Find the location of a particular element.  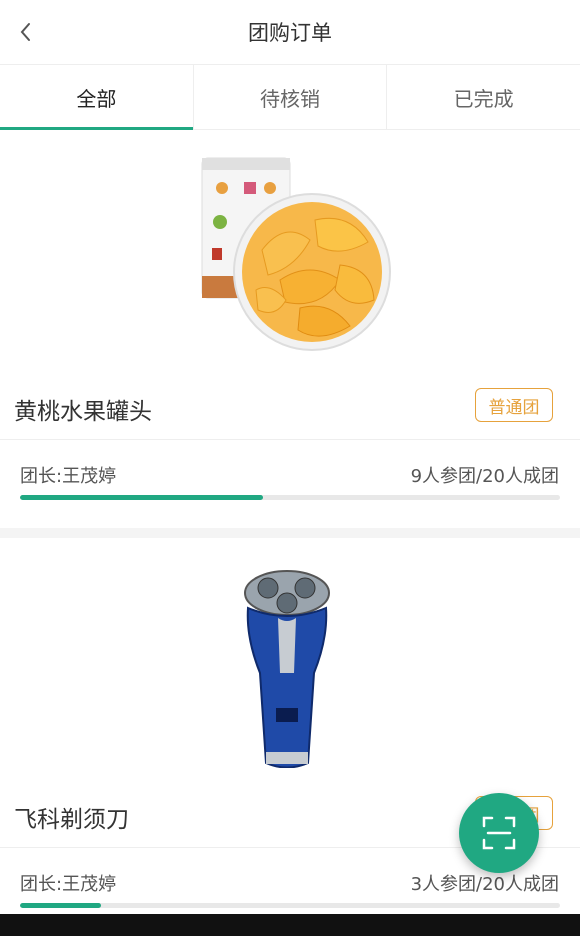

group-type-badge: 普通团 is located at coordinates (514, 405).